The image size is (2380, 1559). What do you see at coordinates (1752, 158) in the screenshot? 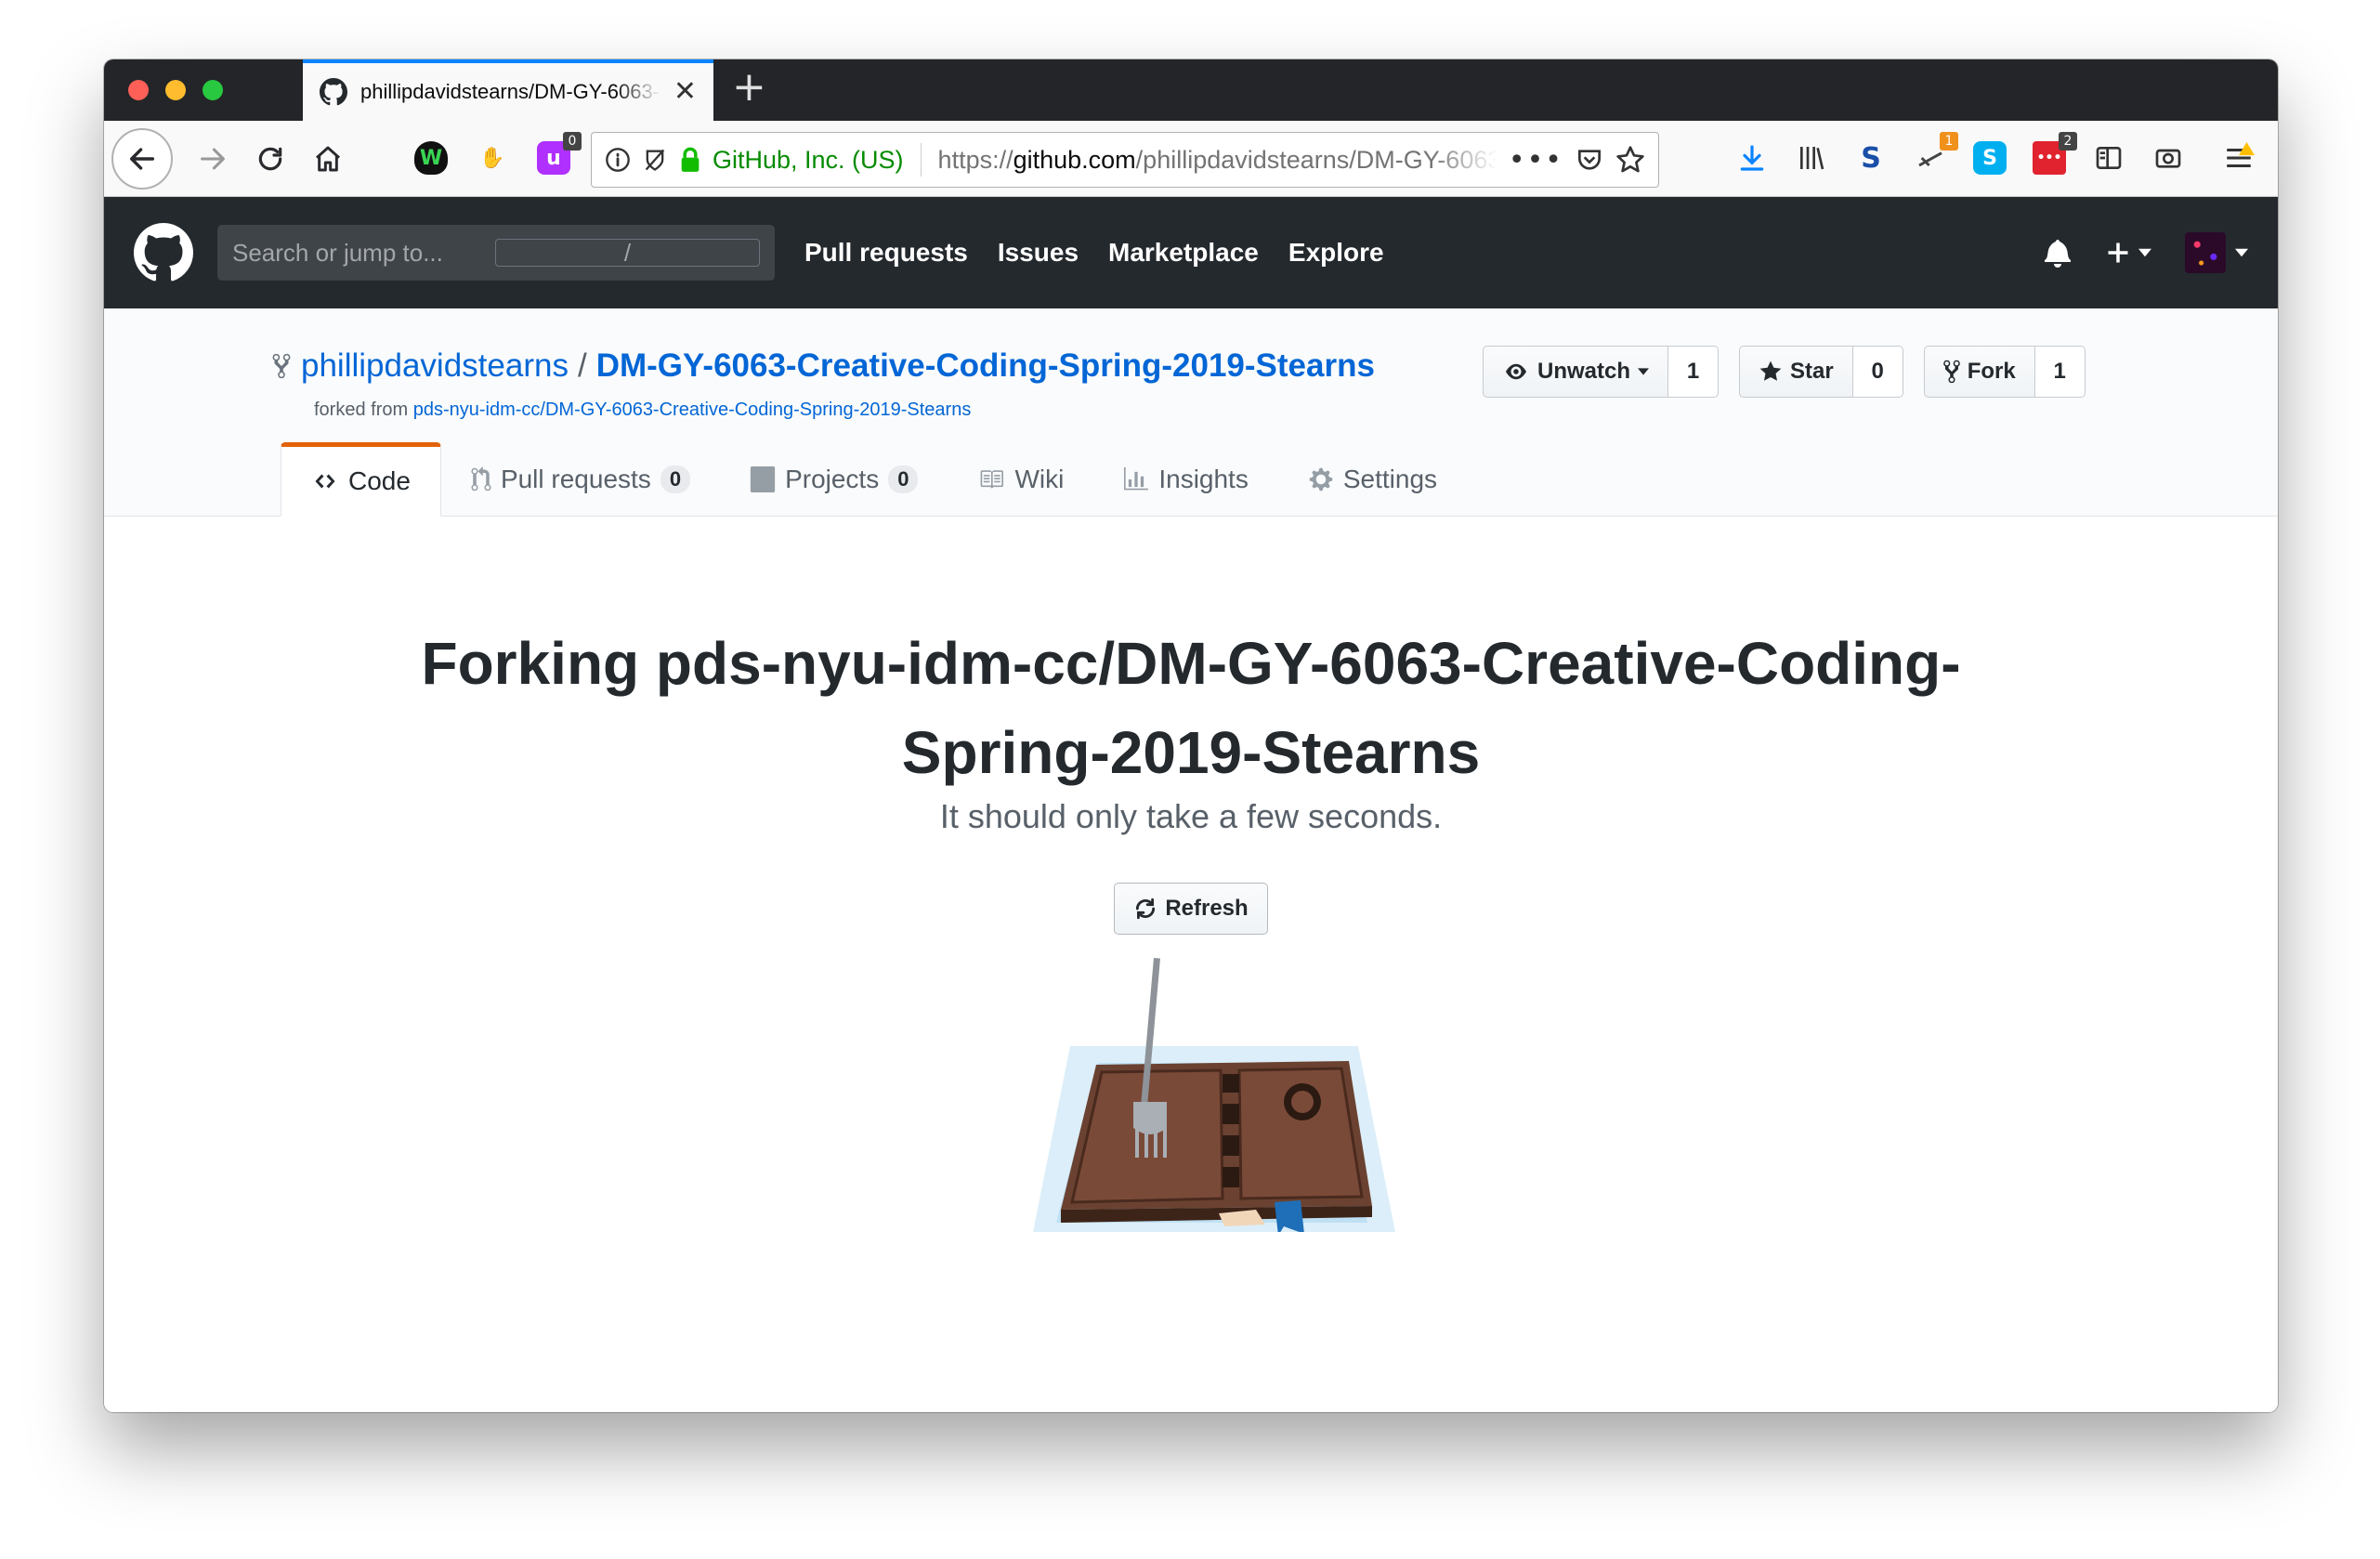
I see `downloads-icon` at bounding box center [1752, 158].